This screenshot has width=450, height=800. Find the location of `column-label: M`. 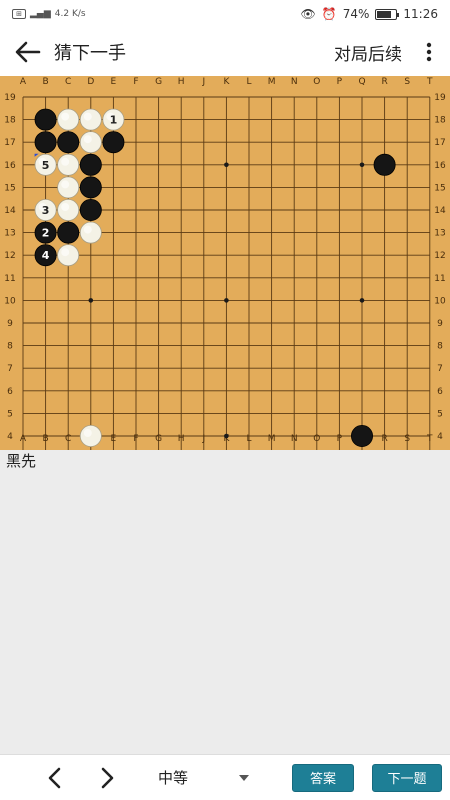

column-label: M is located at coordinates (272, 439).